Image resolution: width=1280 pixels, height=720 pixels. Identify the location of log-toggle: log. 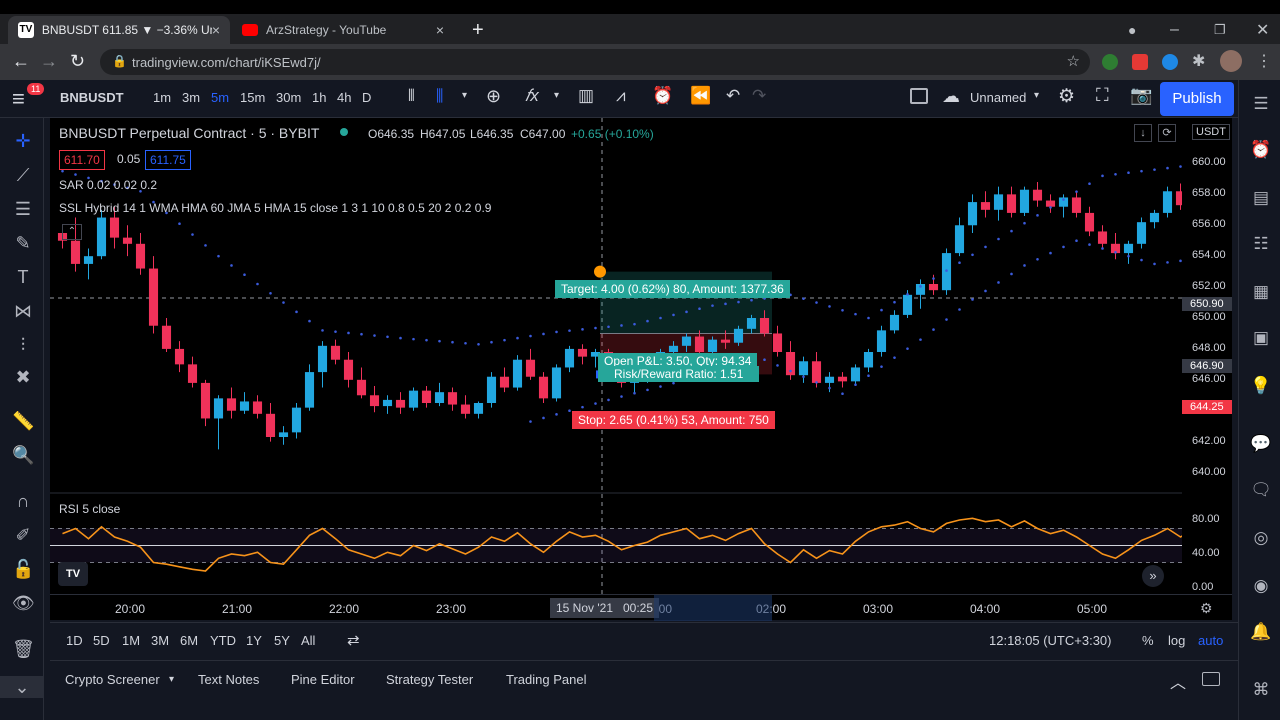
(1176, 640).